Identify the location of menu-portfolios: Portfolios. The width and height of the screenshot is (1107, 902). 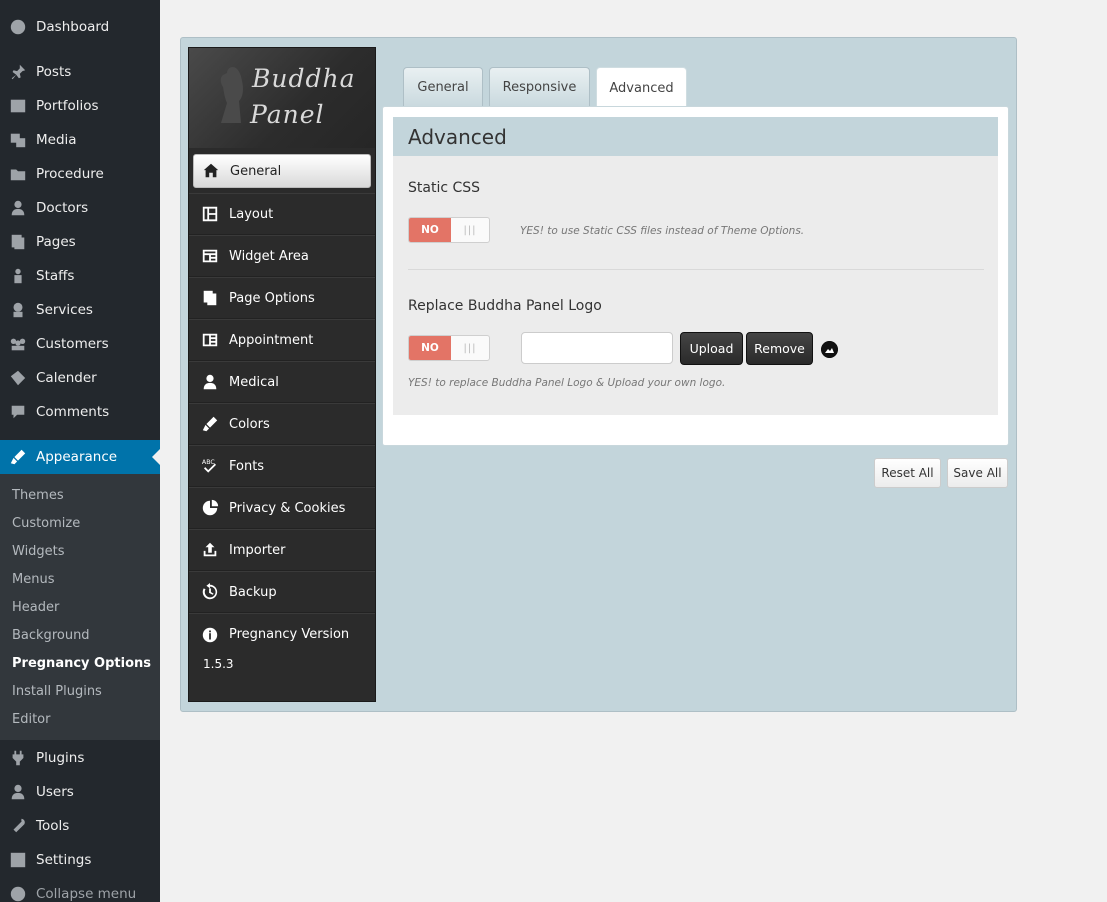
(80, 106).